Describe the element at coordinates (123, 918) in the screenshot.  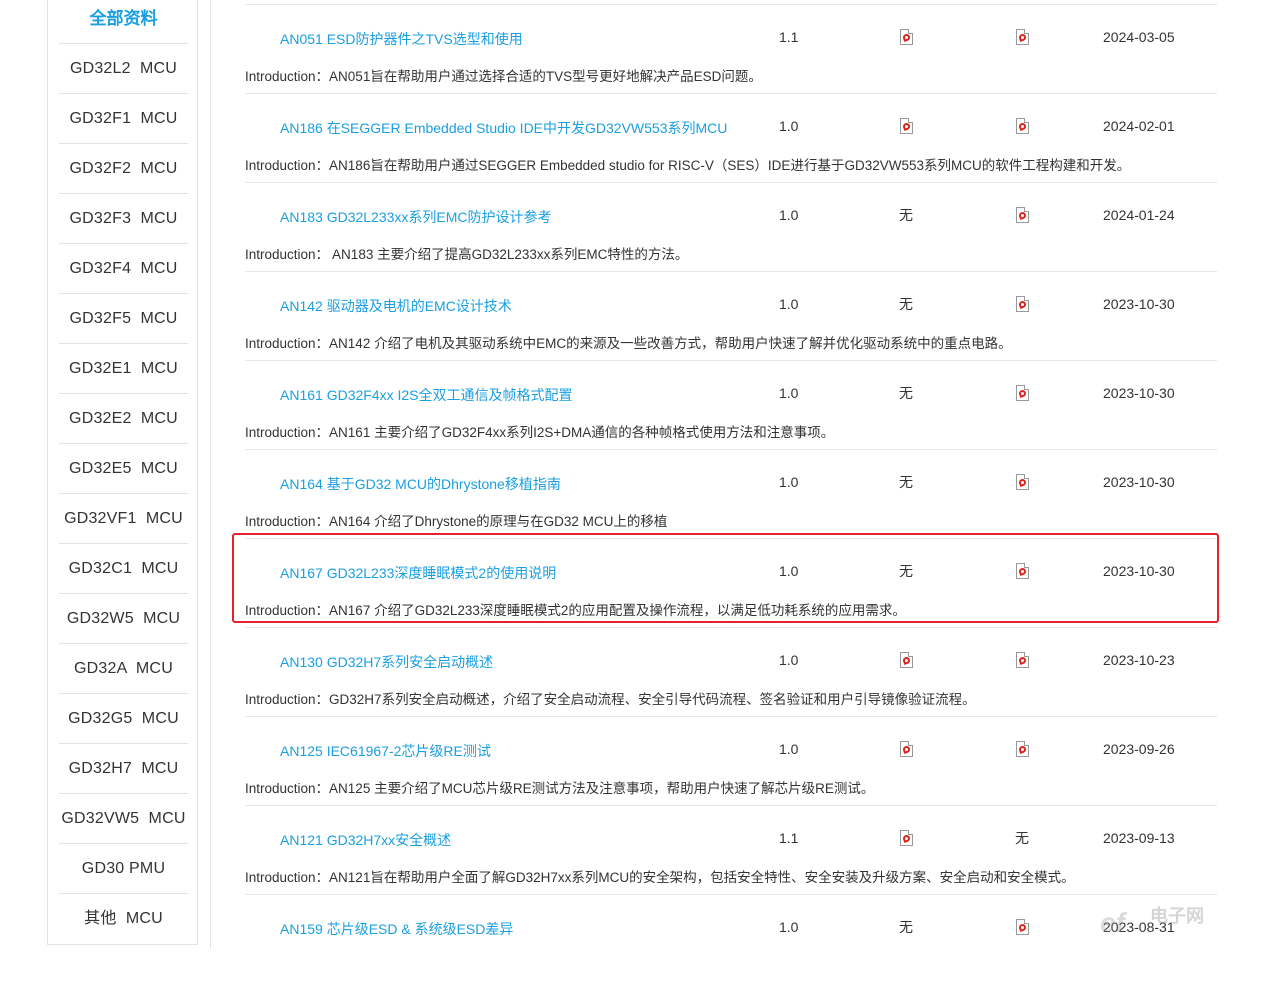
I see `sidebar-item: 其他 MCU` at that location.